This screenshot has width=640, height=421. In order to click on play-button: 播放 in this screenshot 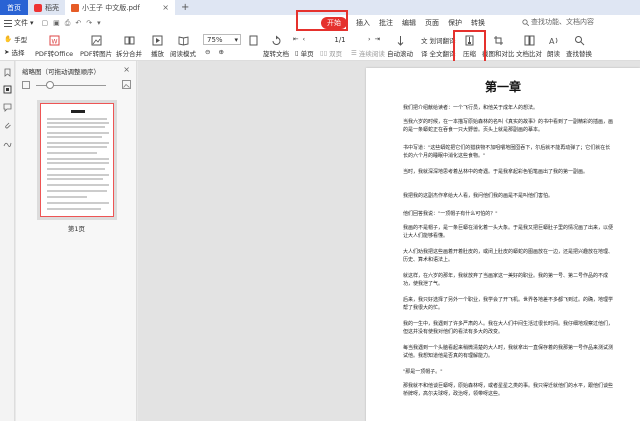, I will do `click(157, 46)`.